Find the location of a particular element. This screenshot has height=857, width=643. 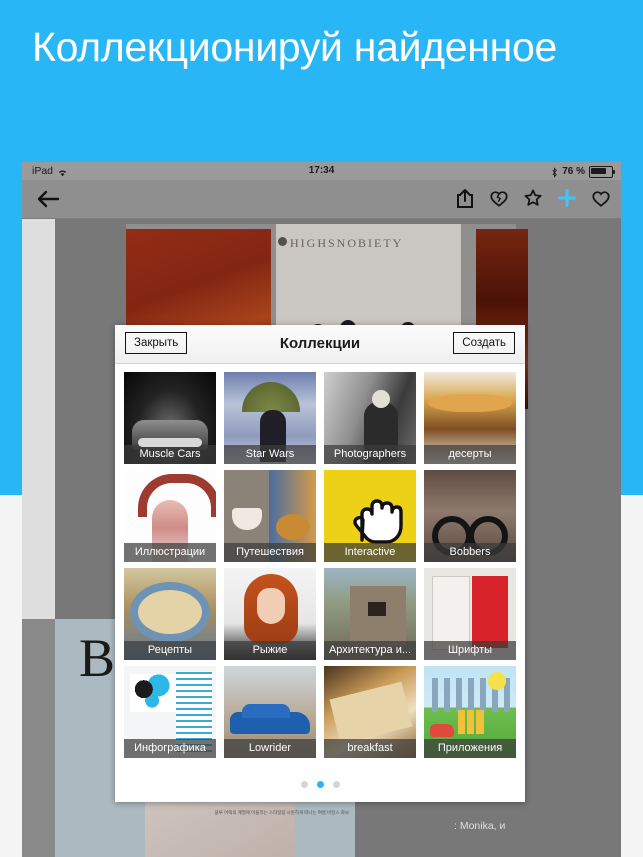

close-button: Закрыть is located at coordinates (156, 343).